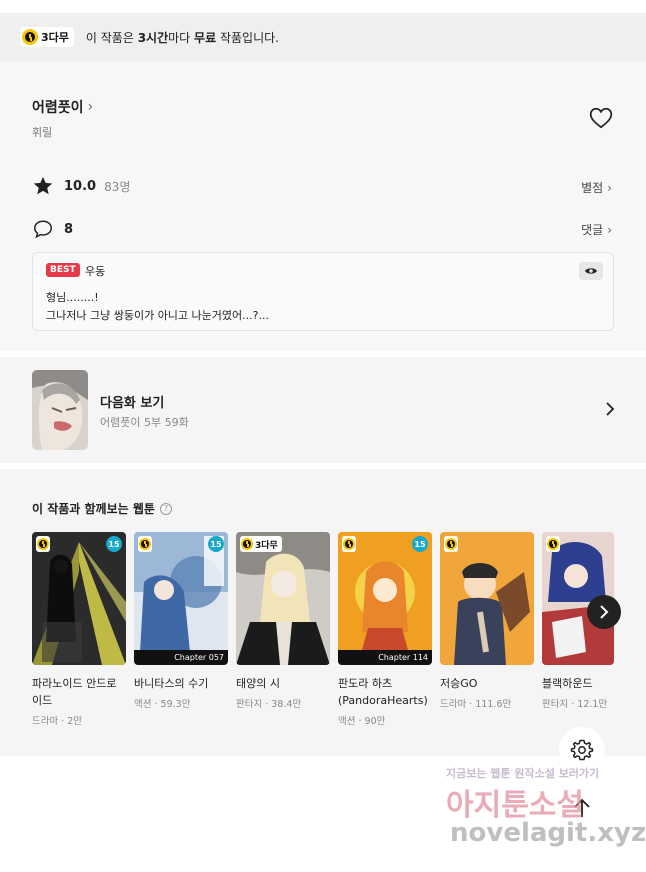  Describe the element at coordinates (43, 185) in the screenshot. I see `star-icon` at that location.